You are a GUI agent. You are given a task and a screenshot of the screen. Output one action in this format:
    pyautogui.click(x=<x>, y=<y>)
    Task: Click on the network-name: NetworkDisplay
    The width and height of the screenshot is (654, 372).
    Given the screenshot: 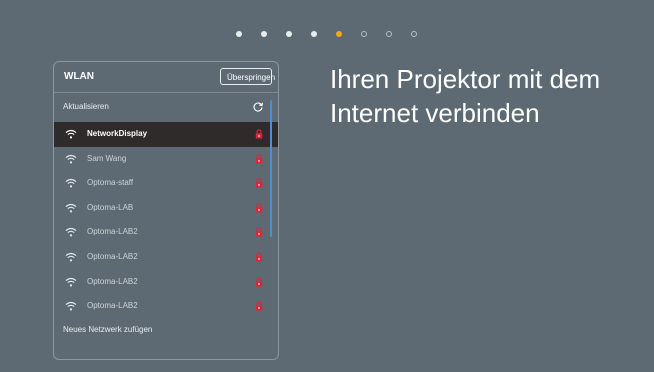 What is the action you would take?
    pyautogui.click(x=117, y=133)
    